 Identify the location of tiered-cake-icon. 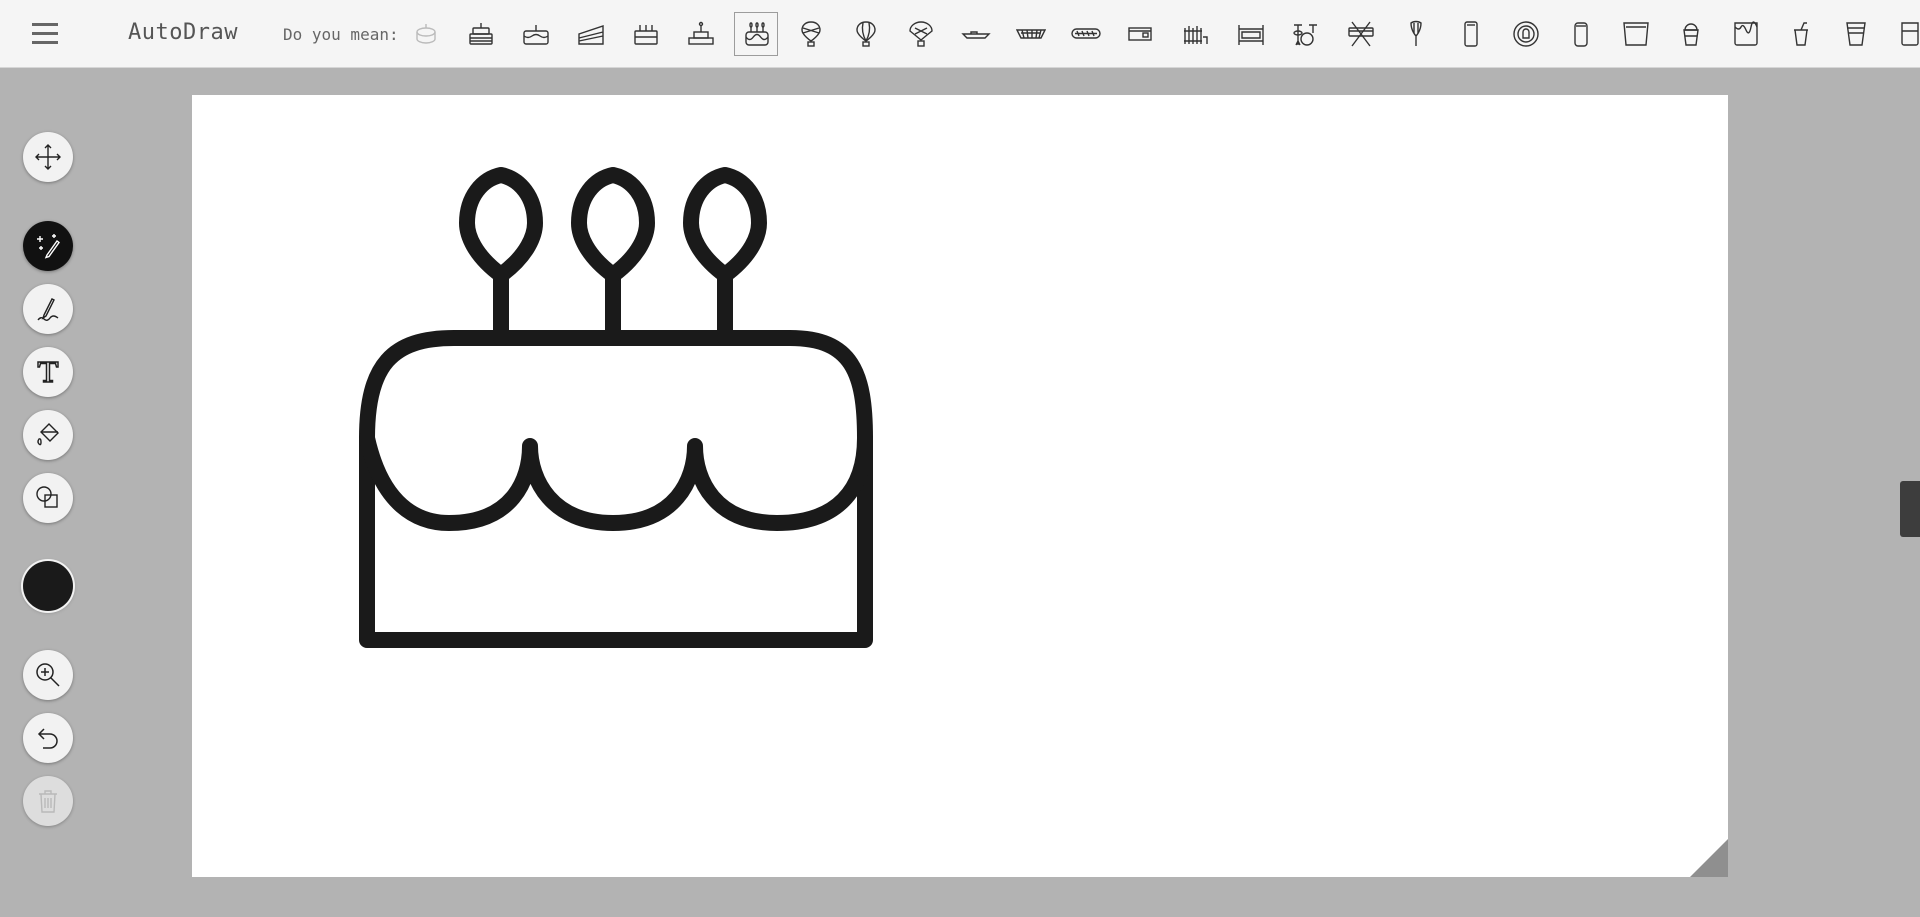
(701, 33).